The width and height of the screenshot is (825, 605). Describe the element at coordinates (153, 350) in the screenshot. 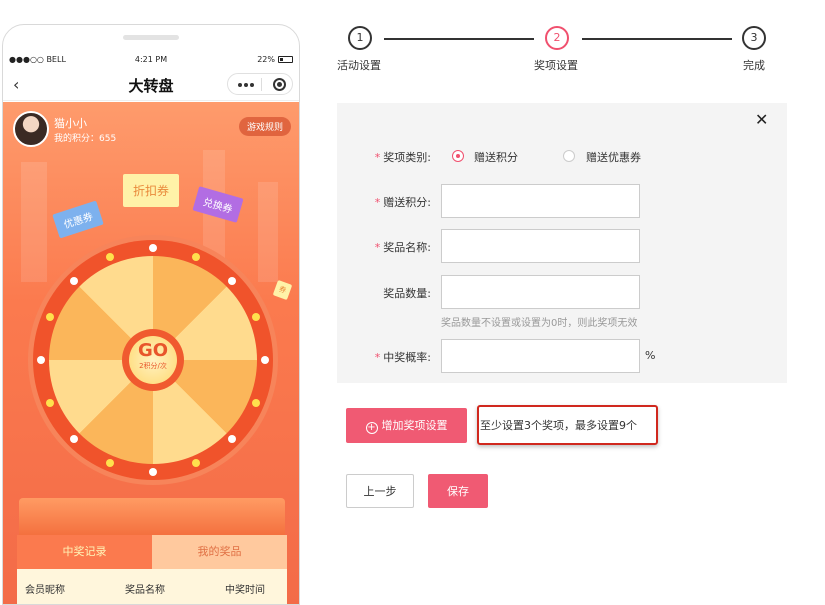

I see `go-label: GO` at that location.